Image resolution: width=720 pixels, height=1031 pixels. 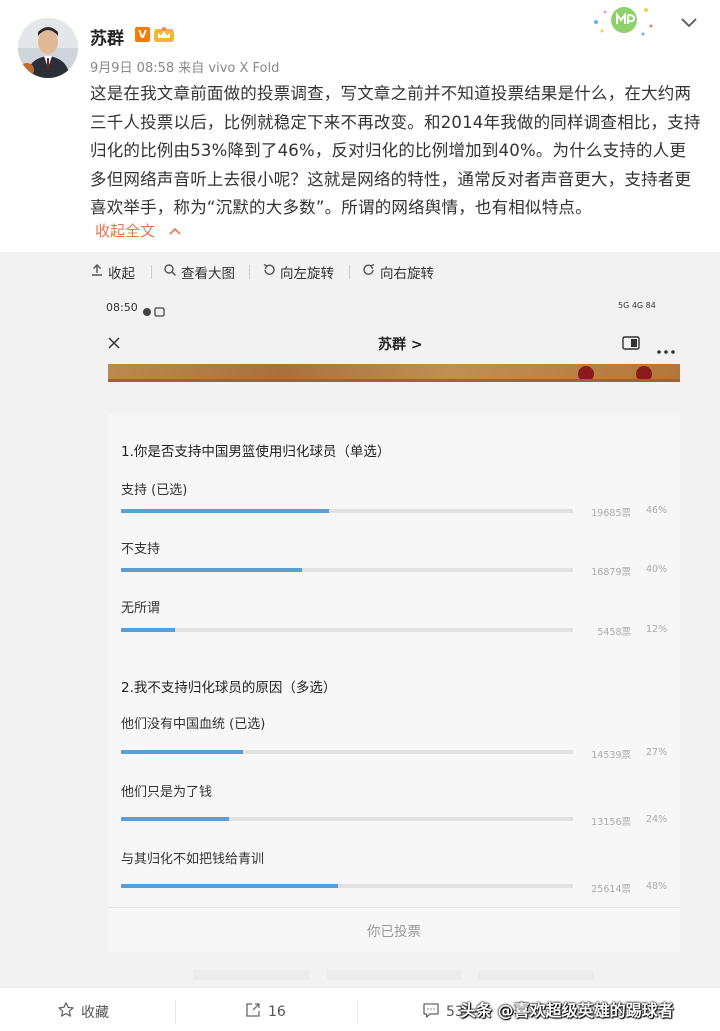 What do you see at coordinates (95, 1013) in the screenshot?
I see `favorite-label: 收藏` at bounding box center [95, 1013].